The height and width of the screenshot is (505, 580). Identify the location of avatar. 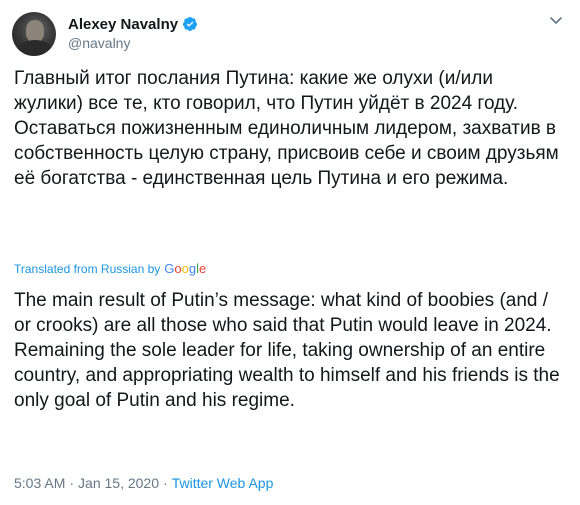
(34, 34).